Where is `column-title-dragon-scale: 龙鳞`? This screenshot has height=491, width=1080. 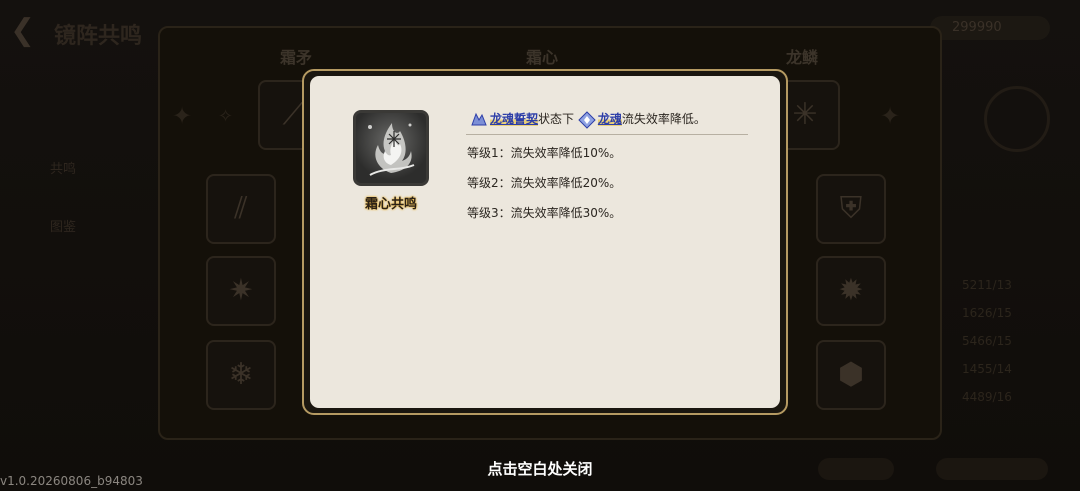
column-title-dragon-scale: 龙鳞 is located at coordinates (802, 57).